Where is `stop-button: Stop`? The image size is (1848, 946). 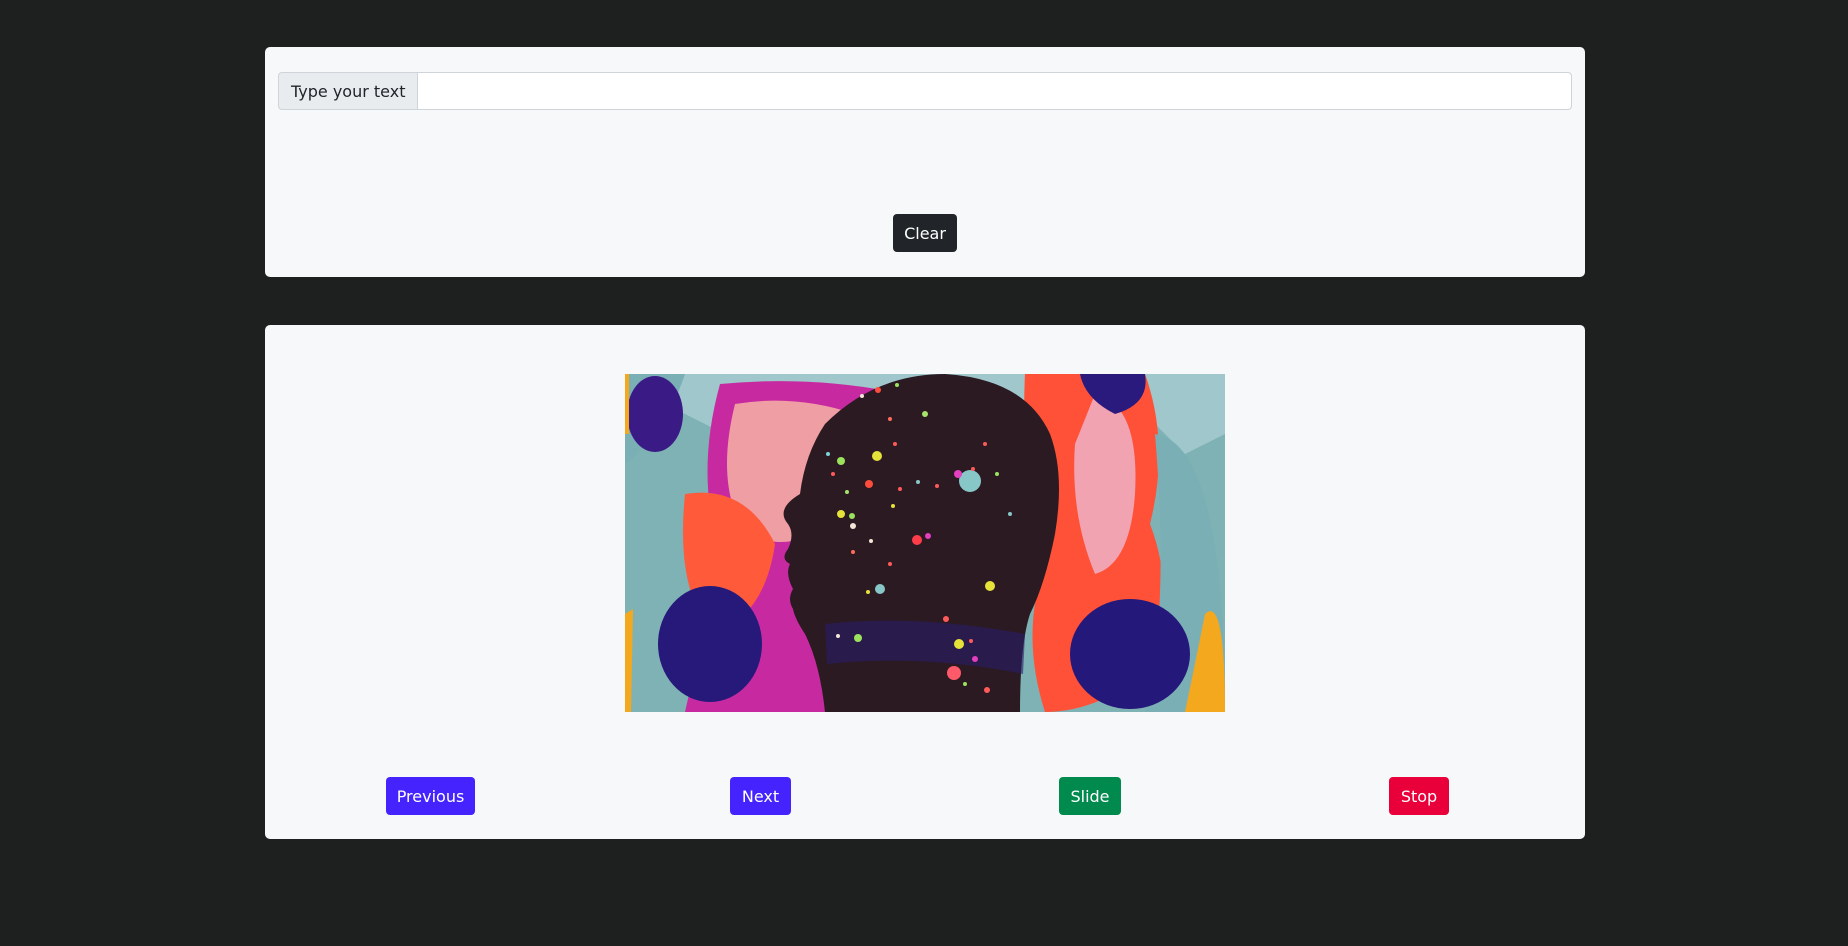
stop-button: Stop is located at coordinates (1419, 796).